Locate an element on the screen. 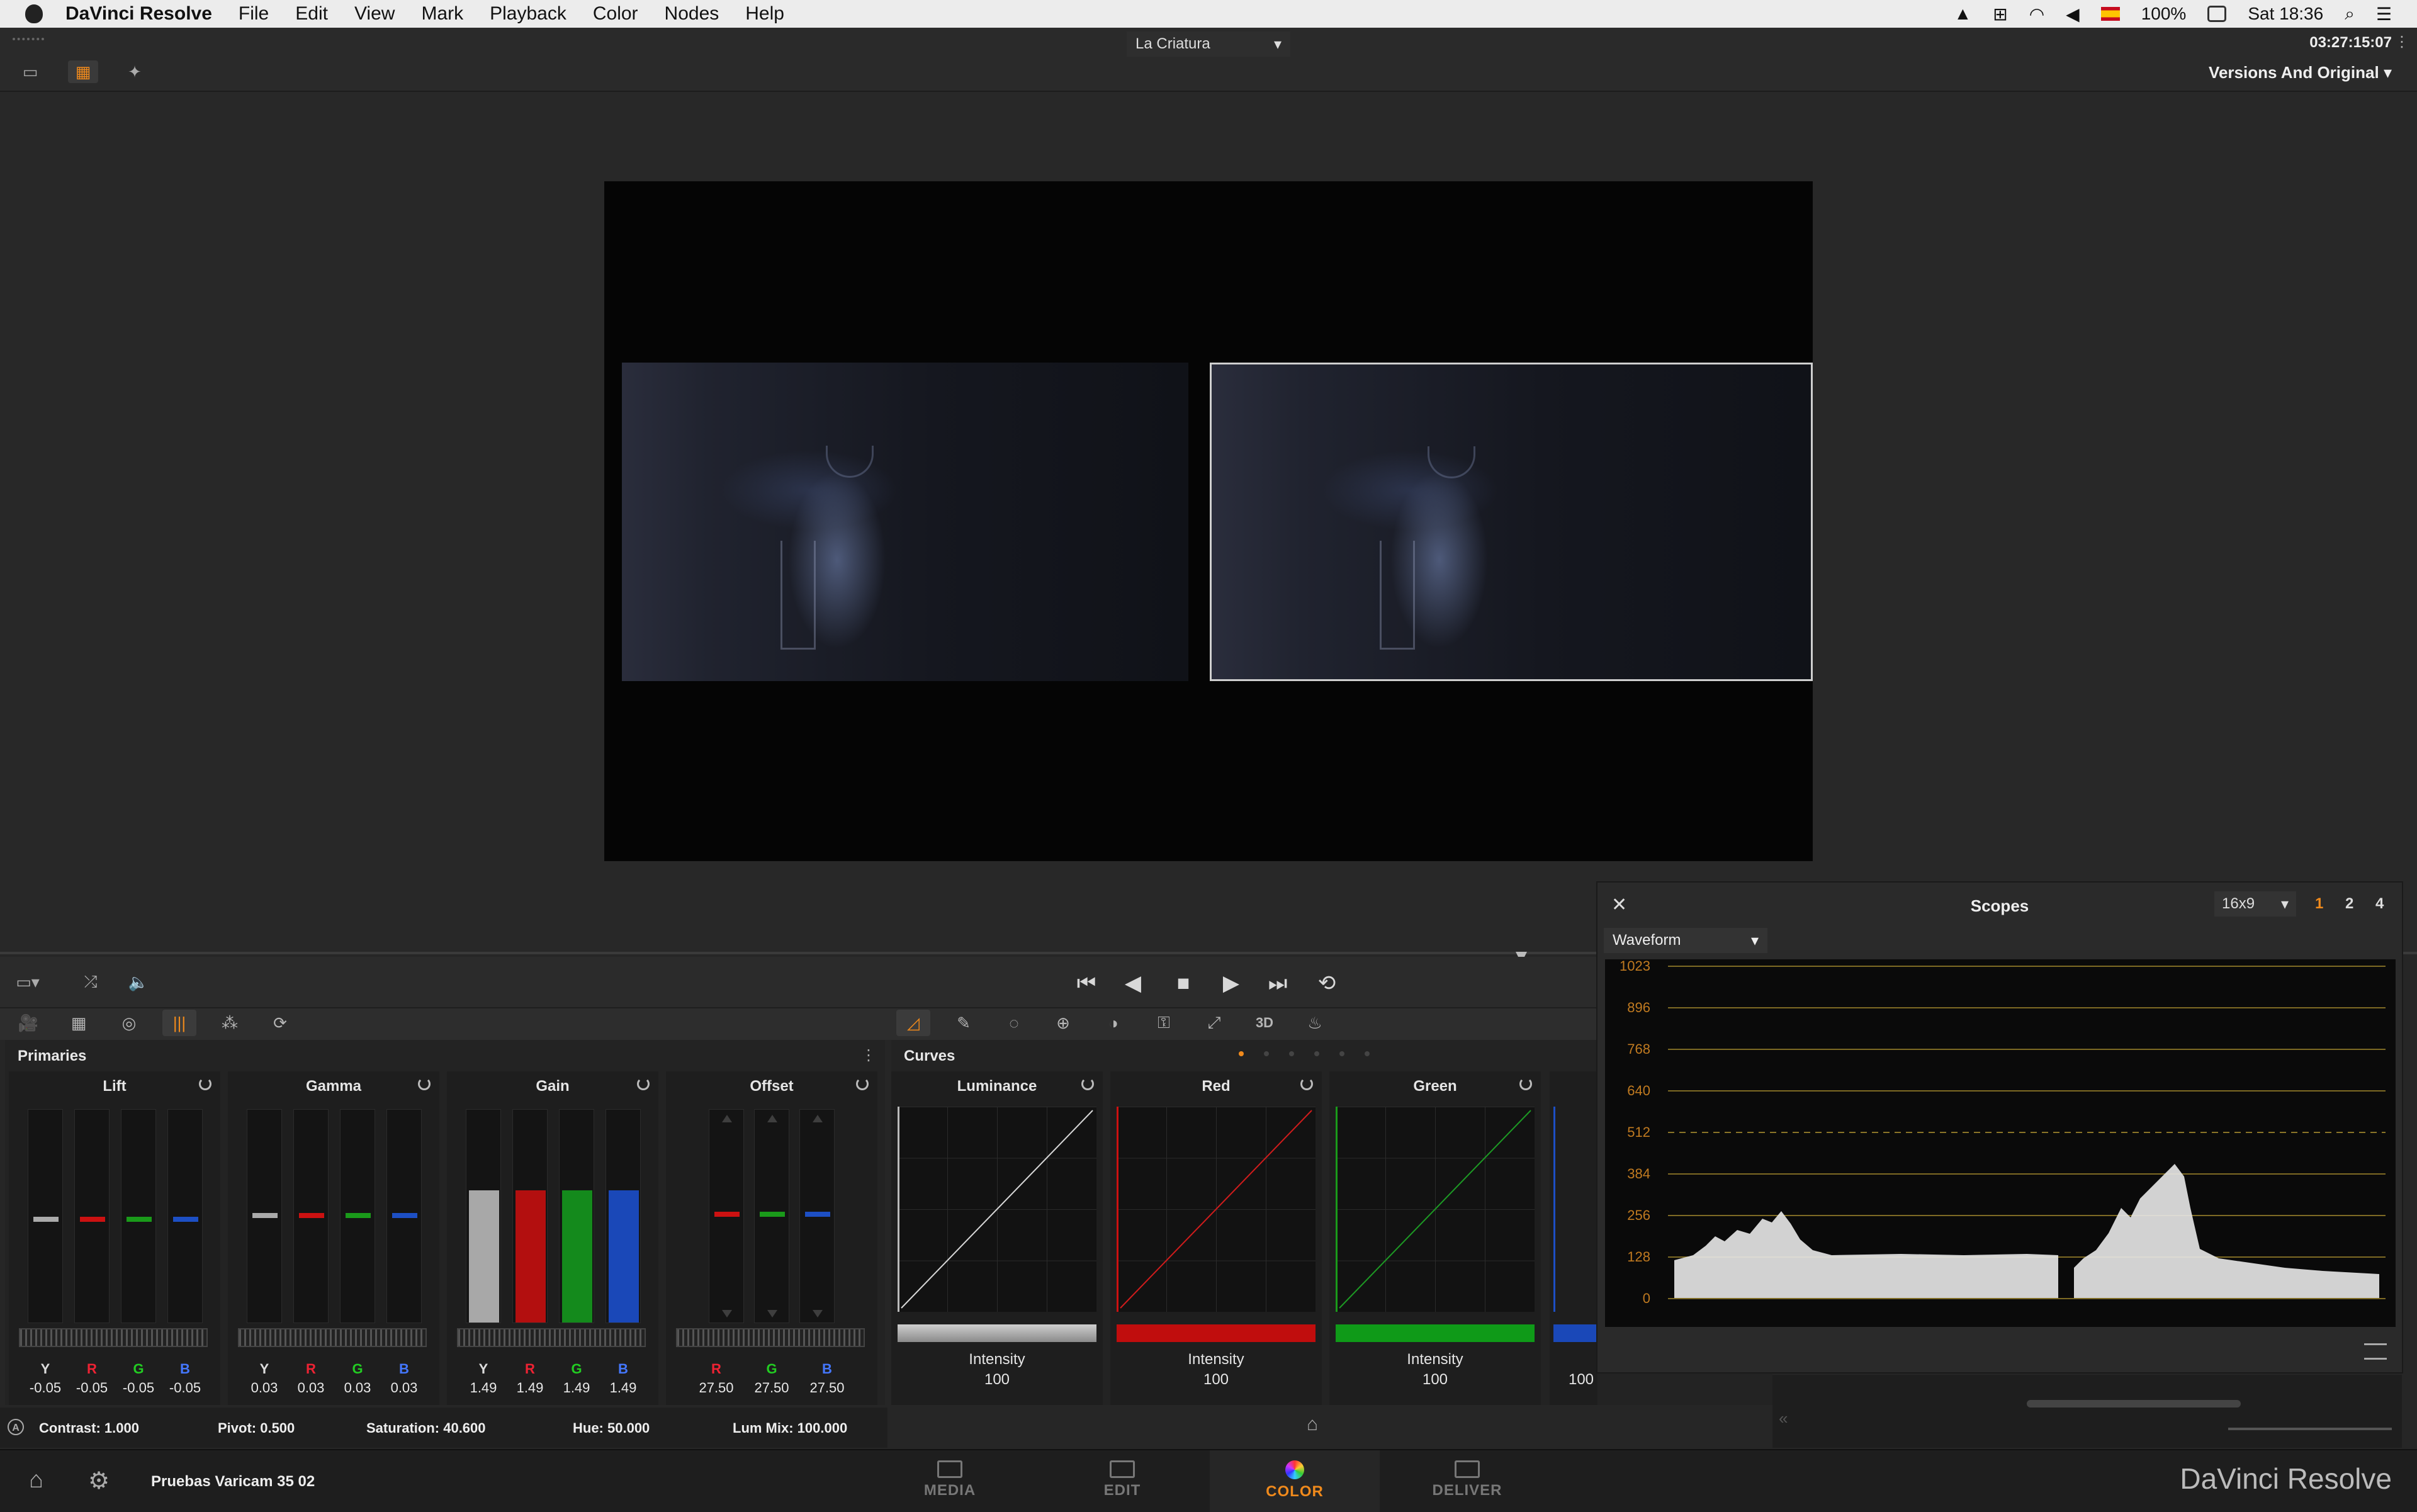 Image resolution: width=2417 pixels, height=1512 pixels. luminance-curve-graph is located at coordinates (997, 1209).